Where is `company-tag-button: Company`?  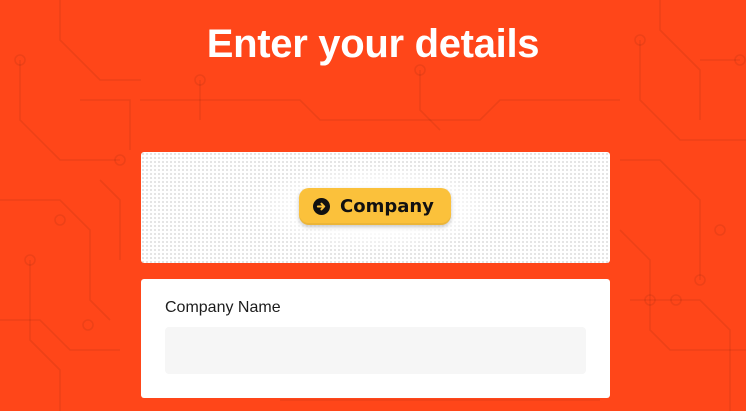
company-tag-button: Company is located at coordinates (375, 206).